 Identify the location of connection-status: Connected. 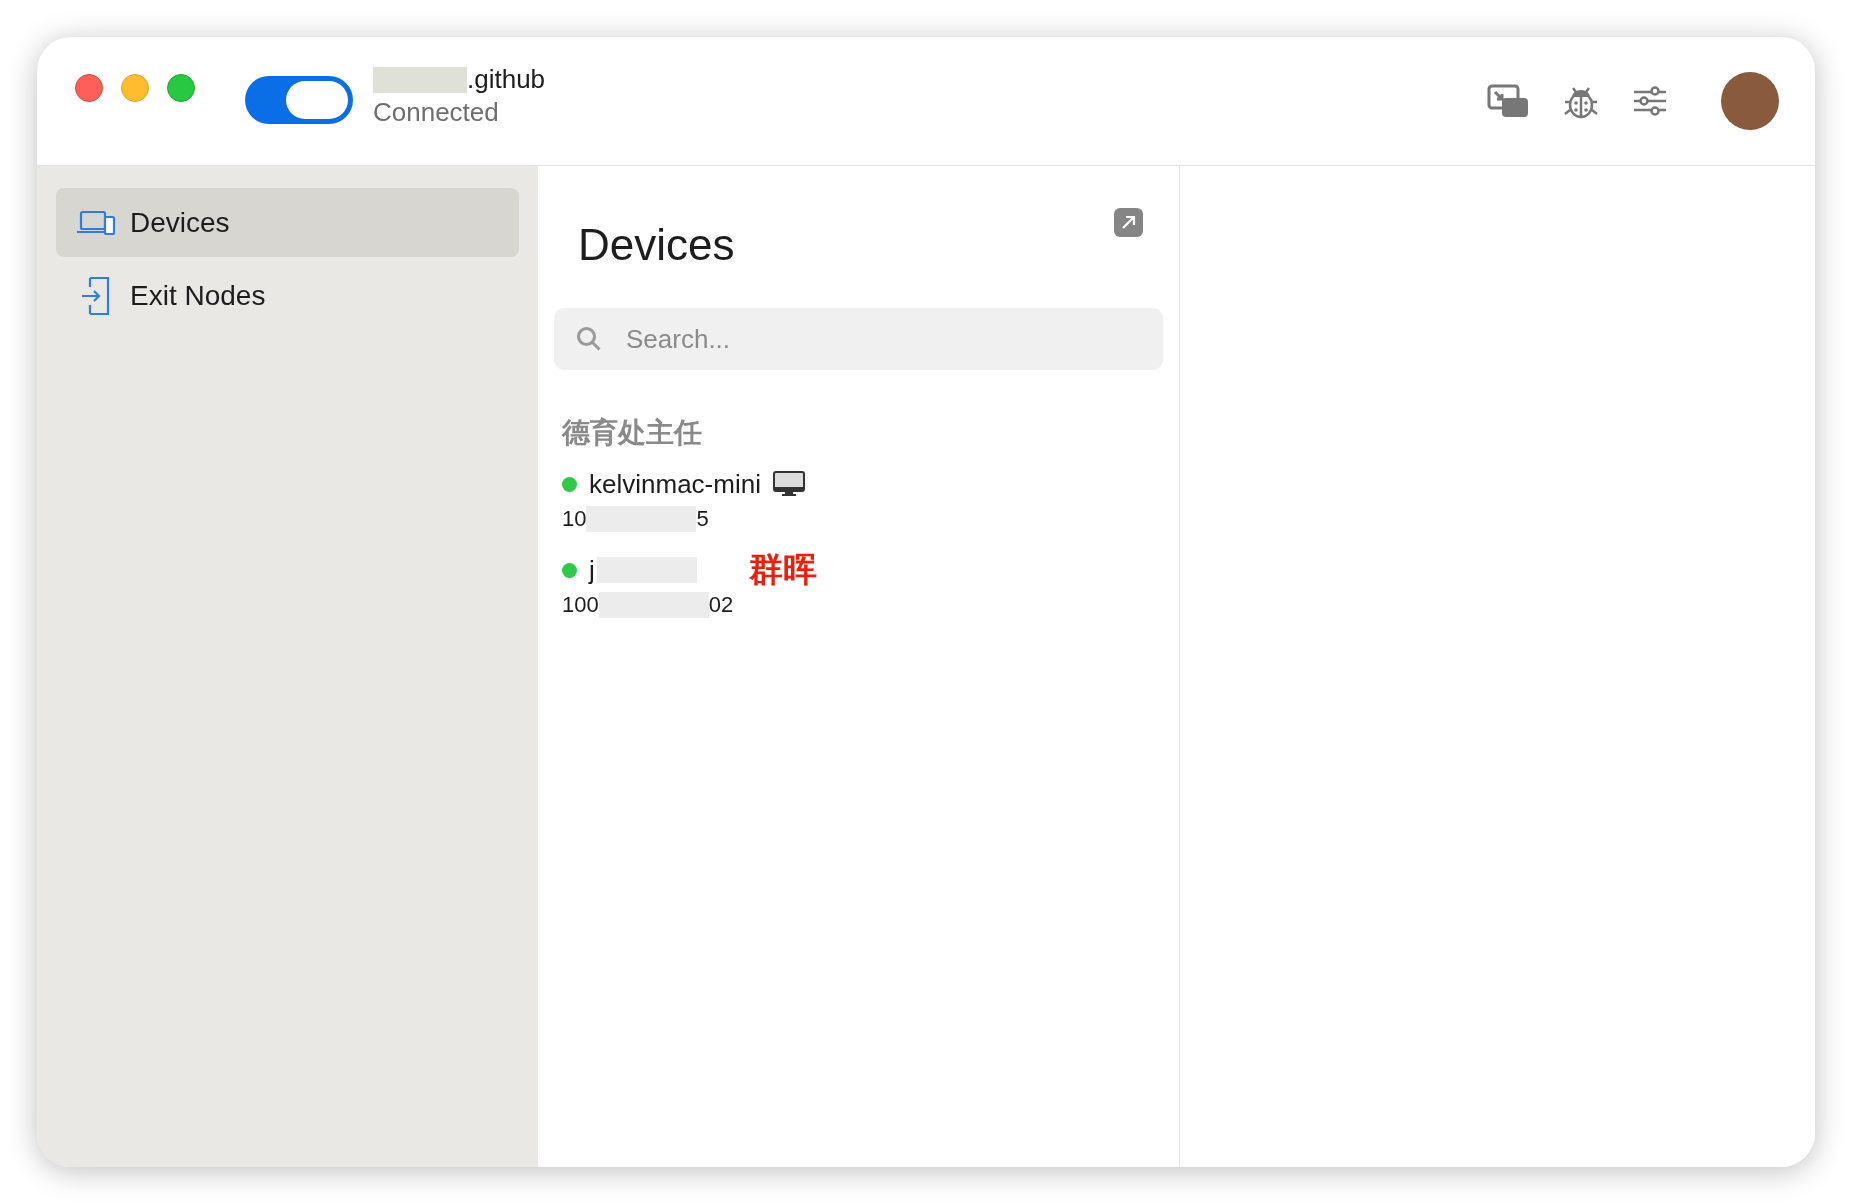
(436, 112).